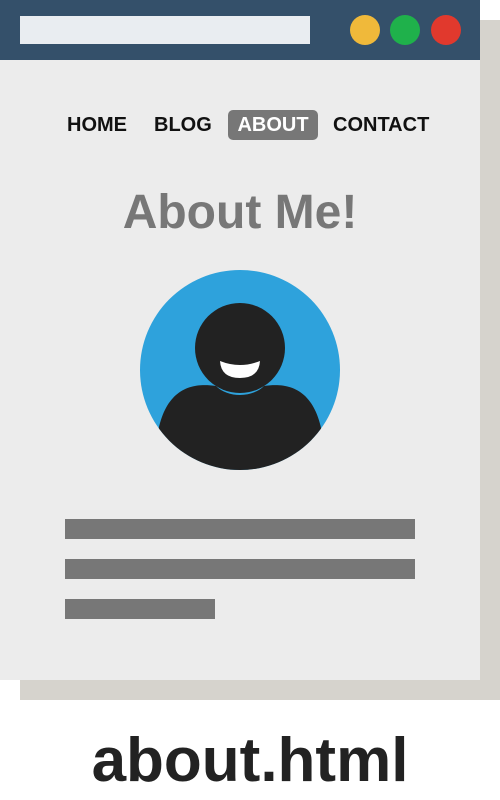 This screenshot has width=500, height=800. Describe the element at coordinates (365, 30) in the screenshot. I see `minimize-button` at that location.